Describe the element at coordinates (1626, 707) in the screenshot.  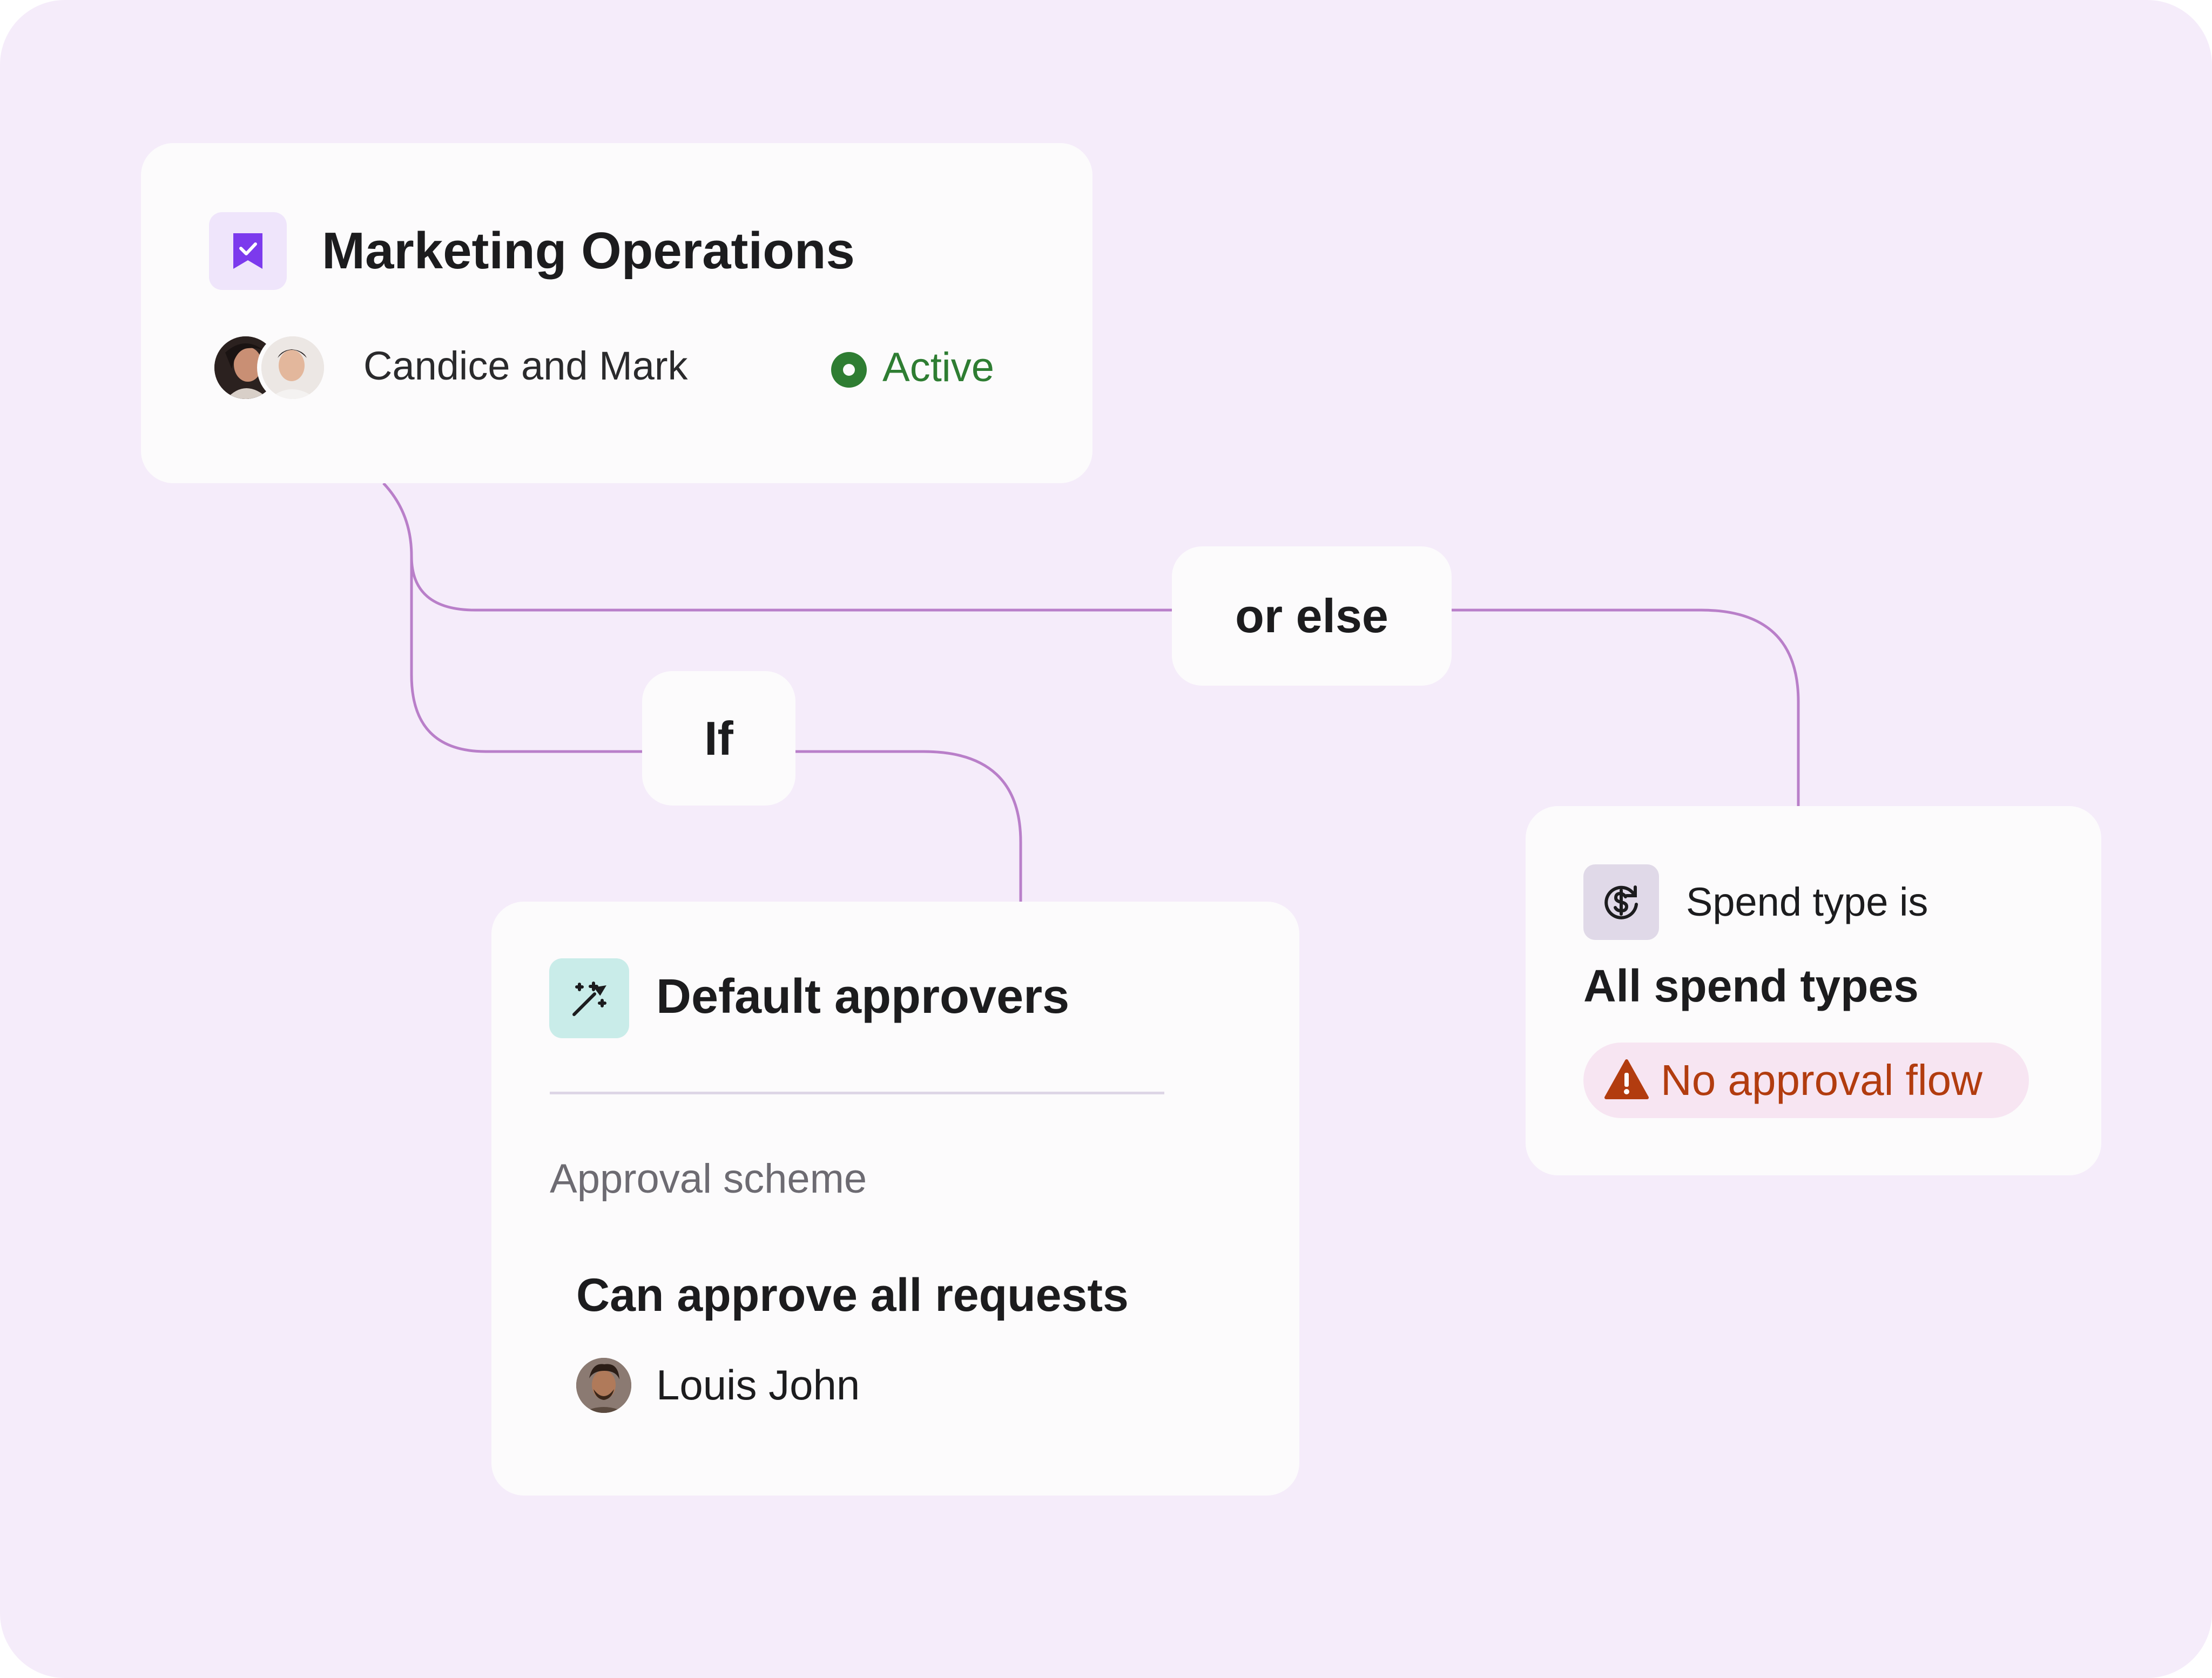
I see `connector-else-to-spend` at that location.